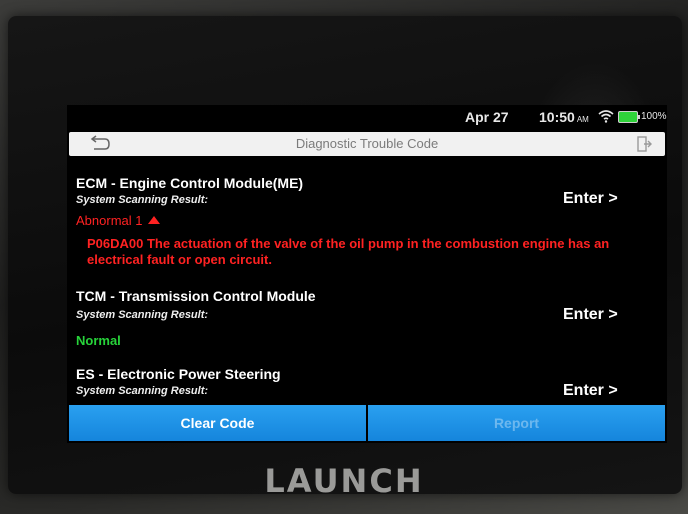 This screenshot has width=688, height=514. I want to click on enter-button-tcm: Enter >, so click(590, 315).